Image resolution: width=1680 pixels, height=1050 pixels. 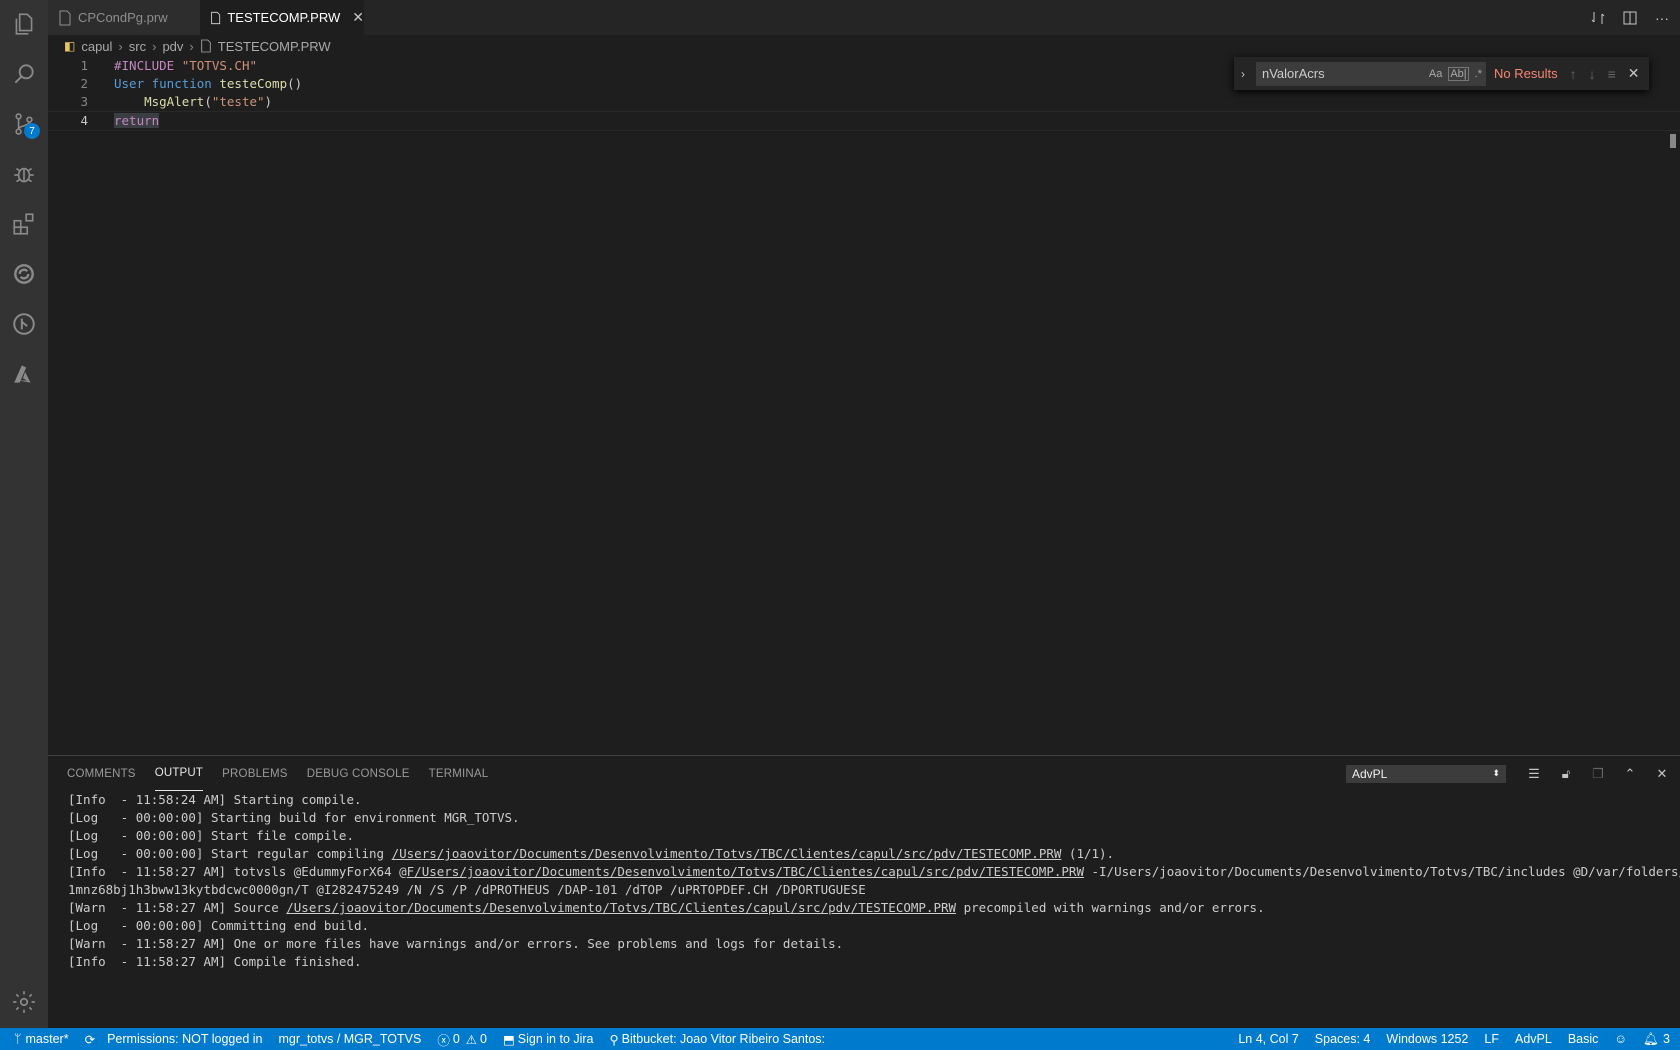 I want to click on feedback-smiley-icon: ☺, so click(x=1620, y=1039).